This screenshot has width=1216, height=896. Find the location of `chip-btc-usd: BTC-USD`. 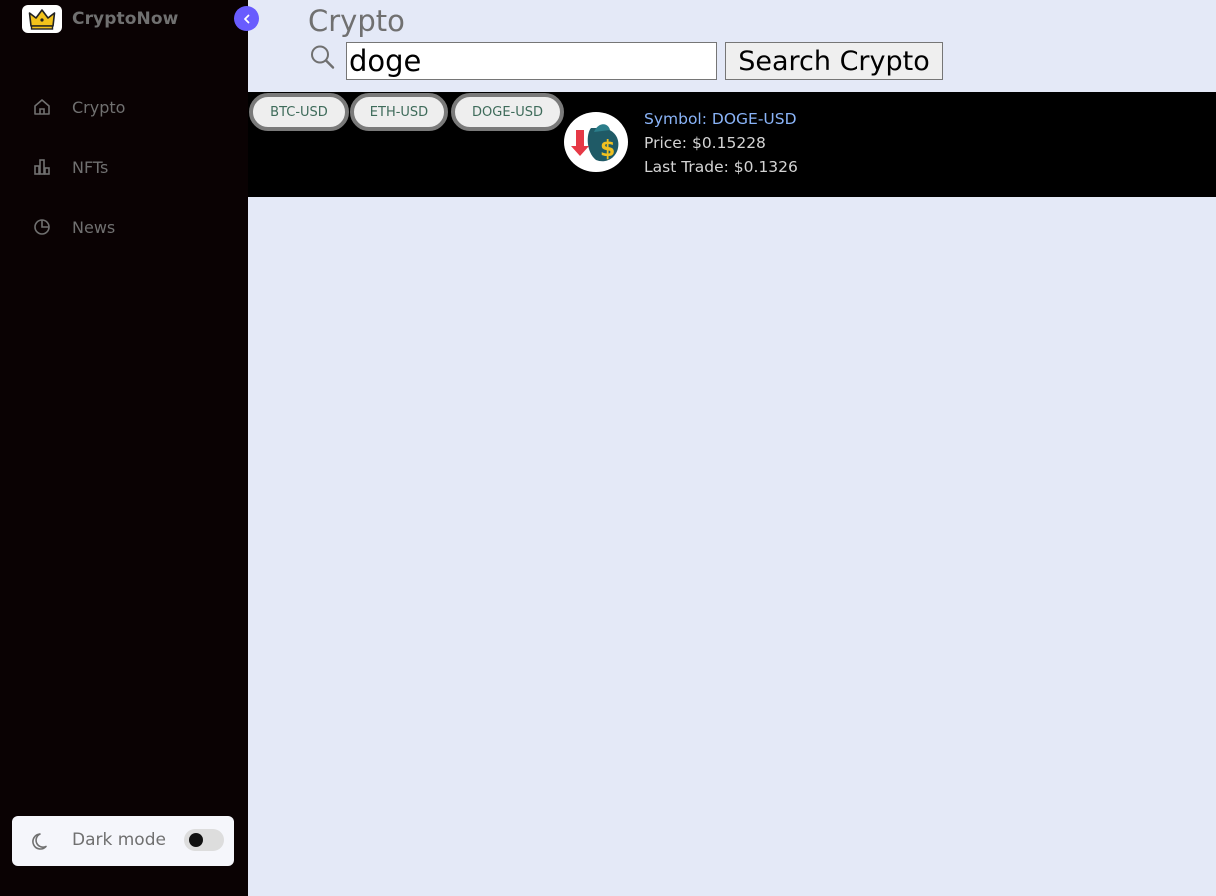

chip-btc-usd: BTC-USD is located at coordinates (299, 112).